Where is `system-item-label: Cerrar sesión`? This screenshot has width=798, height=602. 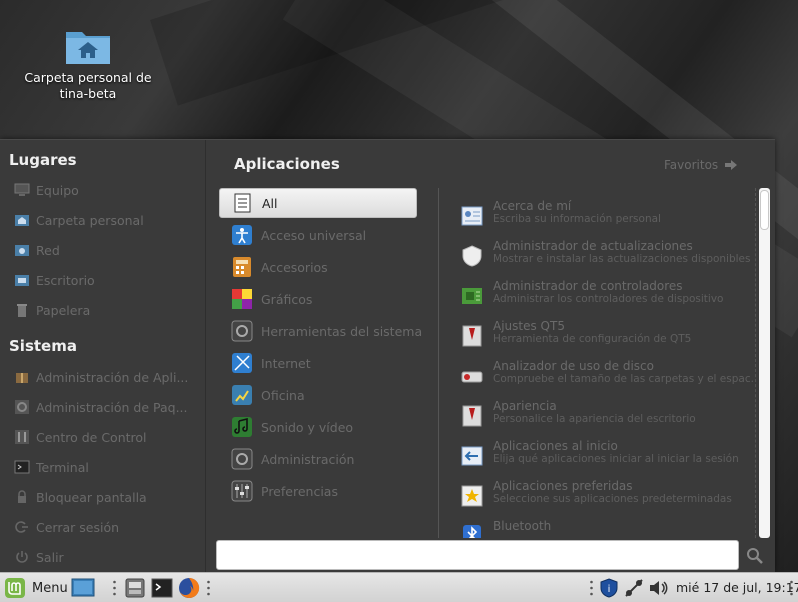
system-item-label: Cerrar sesión is located at coordinates (78, 527).